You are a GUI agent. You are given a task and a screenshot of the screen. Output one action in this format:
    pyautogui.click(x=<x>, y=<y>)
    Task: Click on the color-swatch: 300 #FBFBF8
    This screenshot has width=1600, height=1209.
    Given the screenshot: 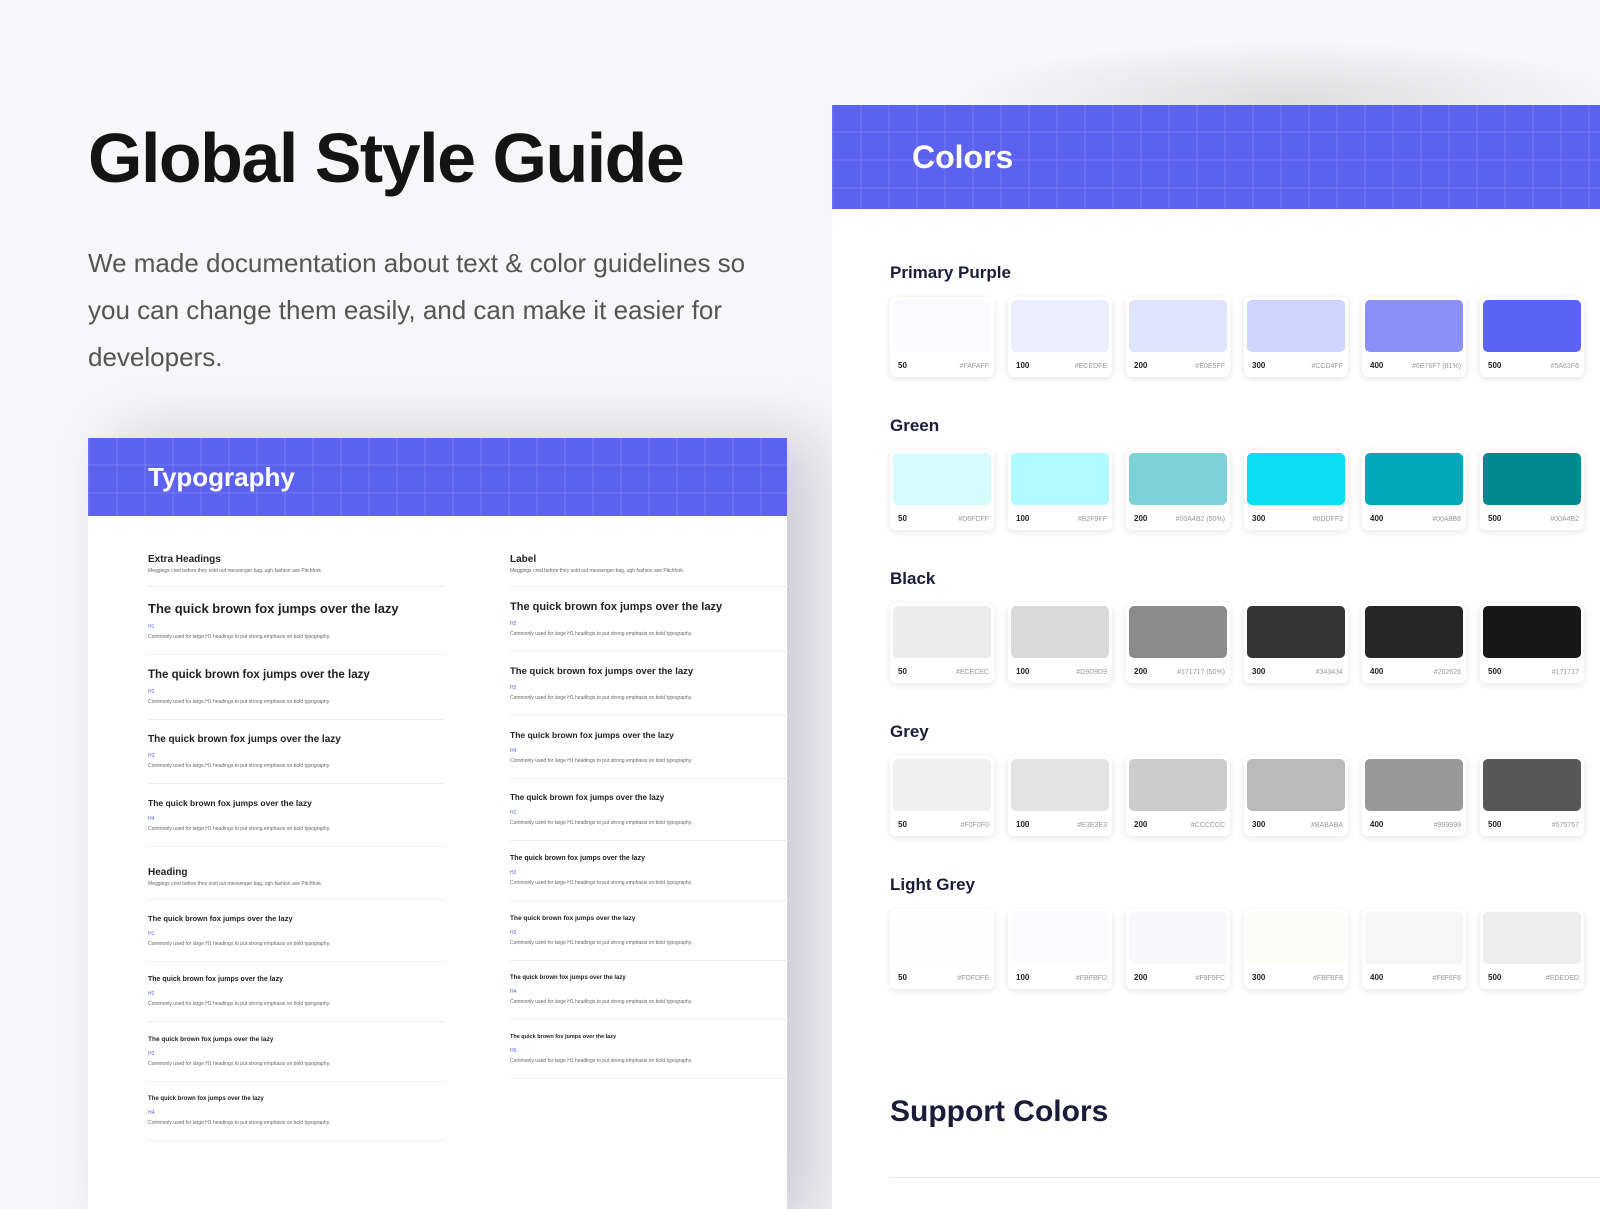 What is the action you would take?
    pyautogui.click(x=1296, y=949)
    